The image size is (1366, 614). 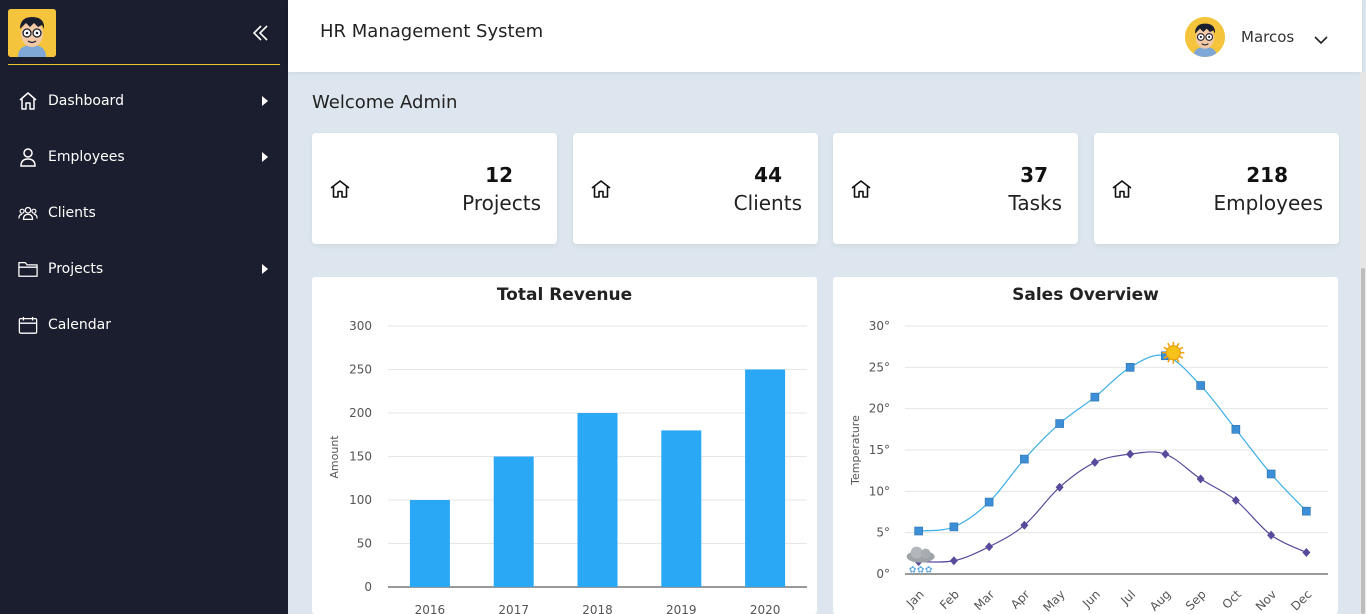 What do you see at coordinates (879, 409) in the screenshot?
I see `y-tick-label: 20°` at bounding box center [879, 409].